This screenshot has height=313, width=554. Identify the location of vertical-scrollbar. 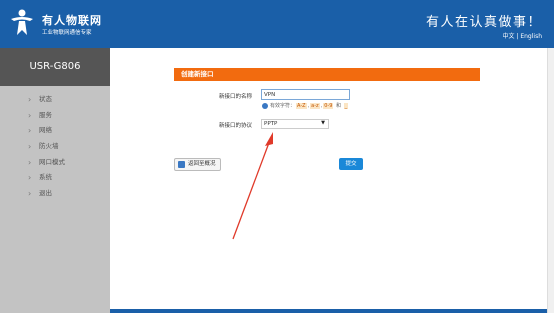
(550, 180).